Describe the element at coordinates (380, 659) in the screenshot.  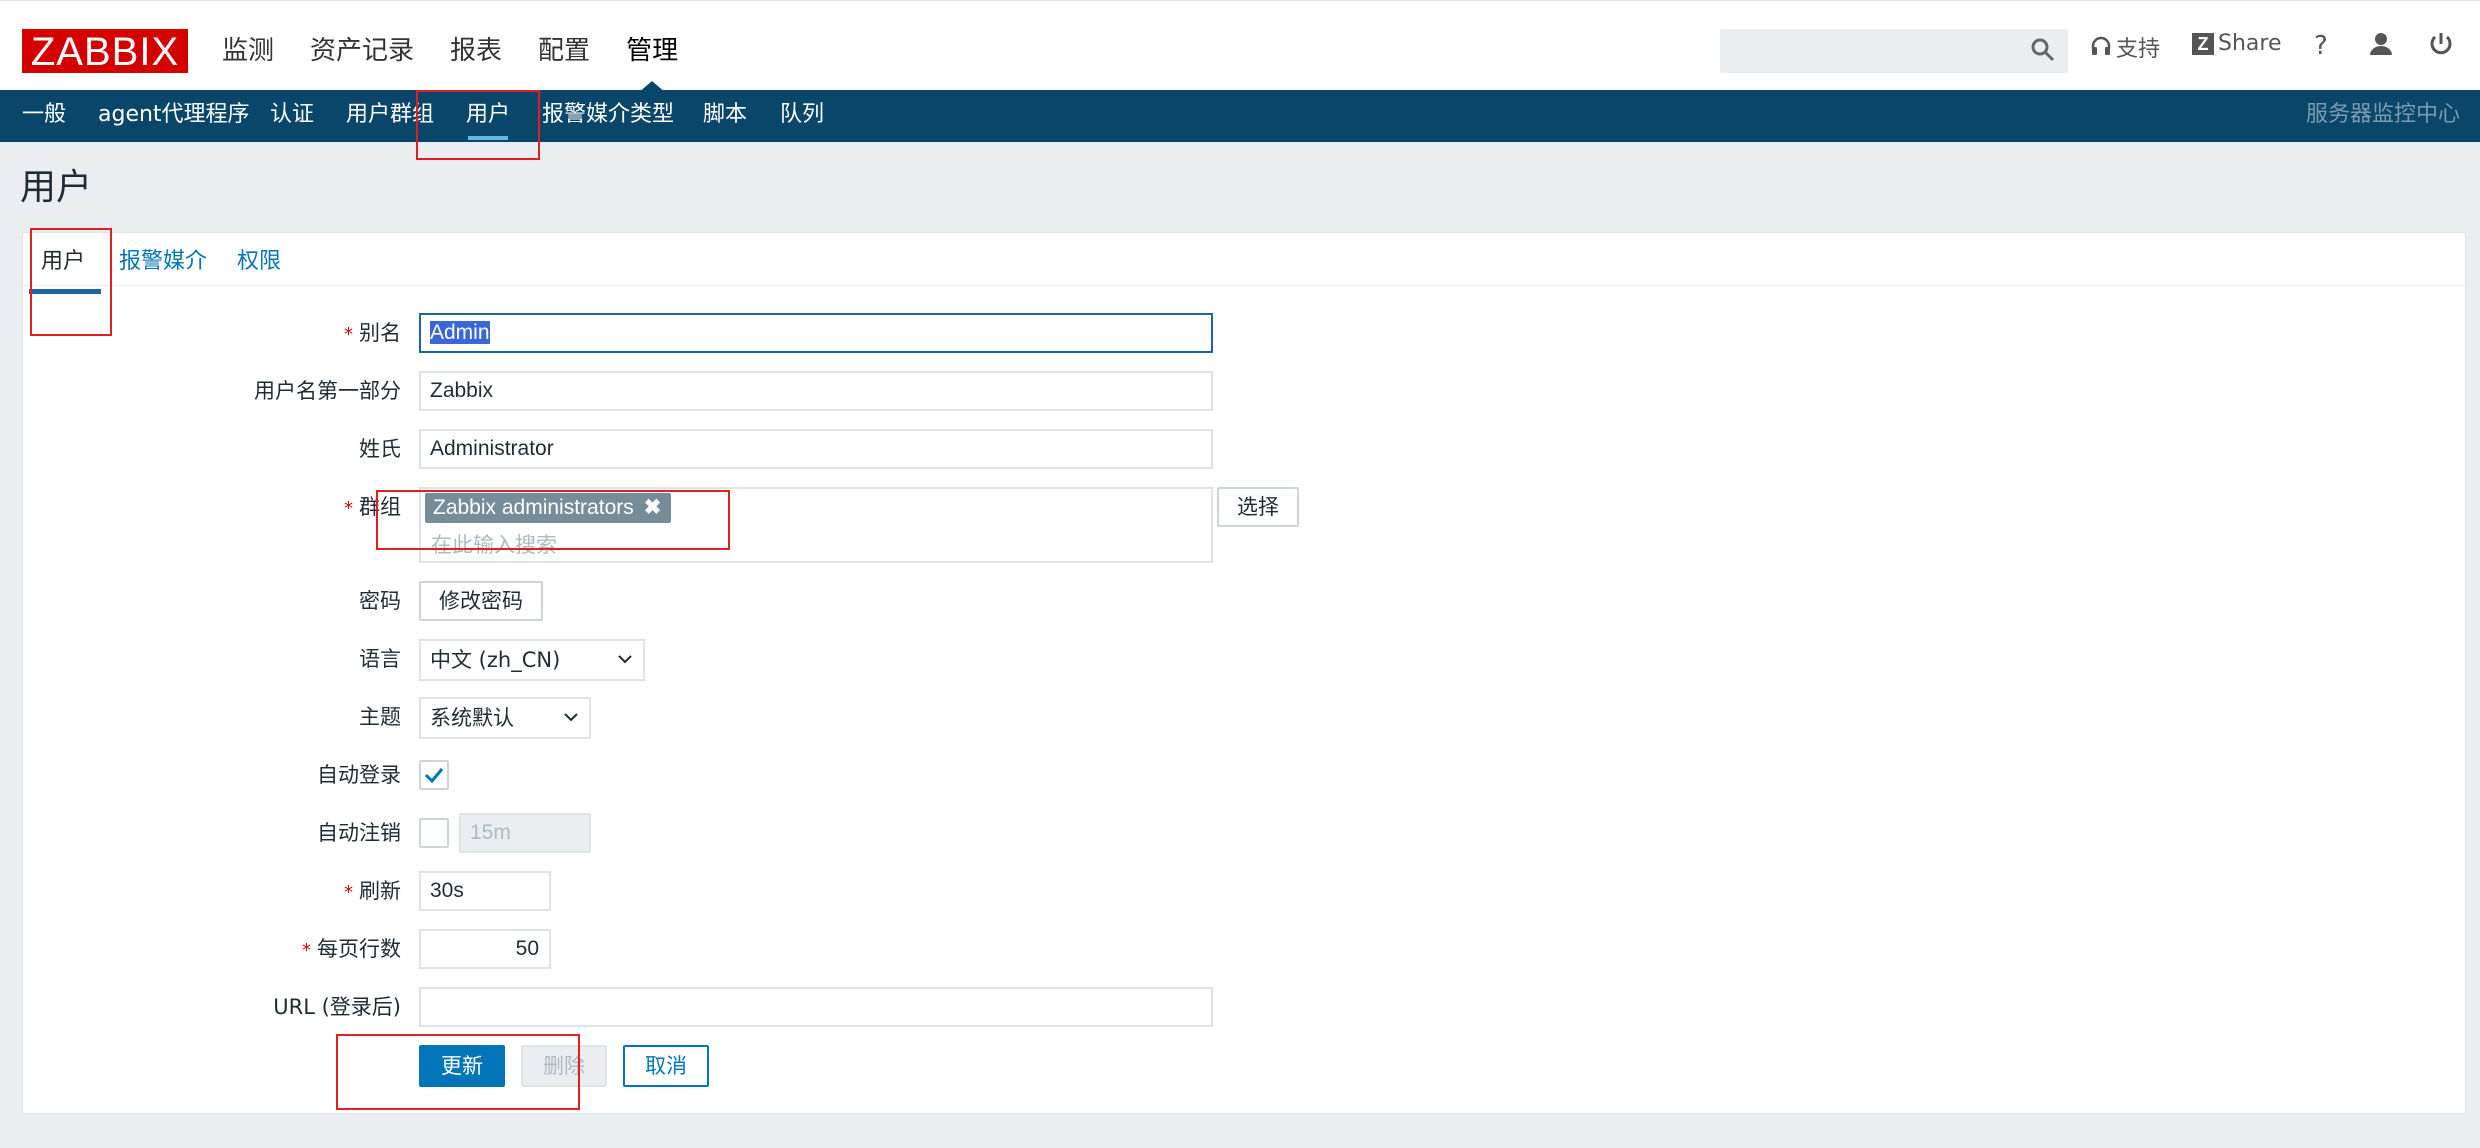
I see `language-label: 语言` at that location.